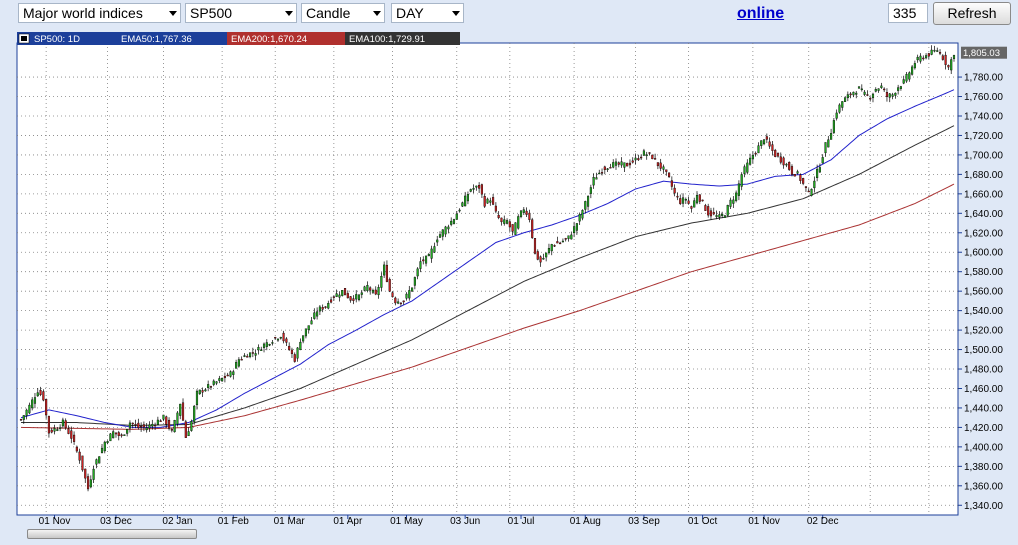 The height and width of the screenshot is (545, 1018). What do you see at coordinates (241, 13) in the screenshot?
I see `symbol-select: SP500` at bounding box center [241, 13].